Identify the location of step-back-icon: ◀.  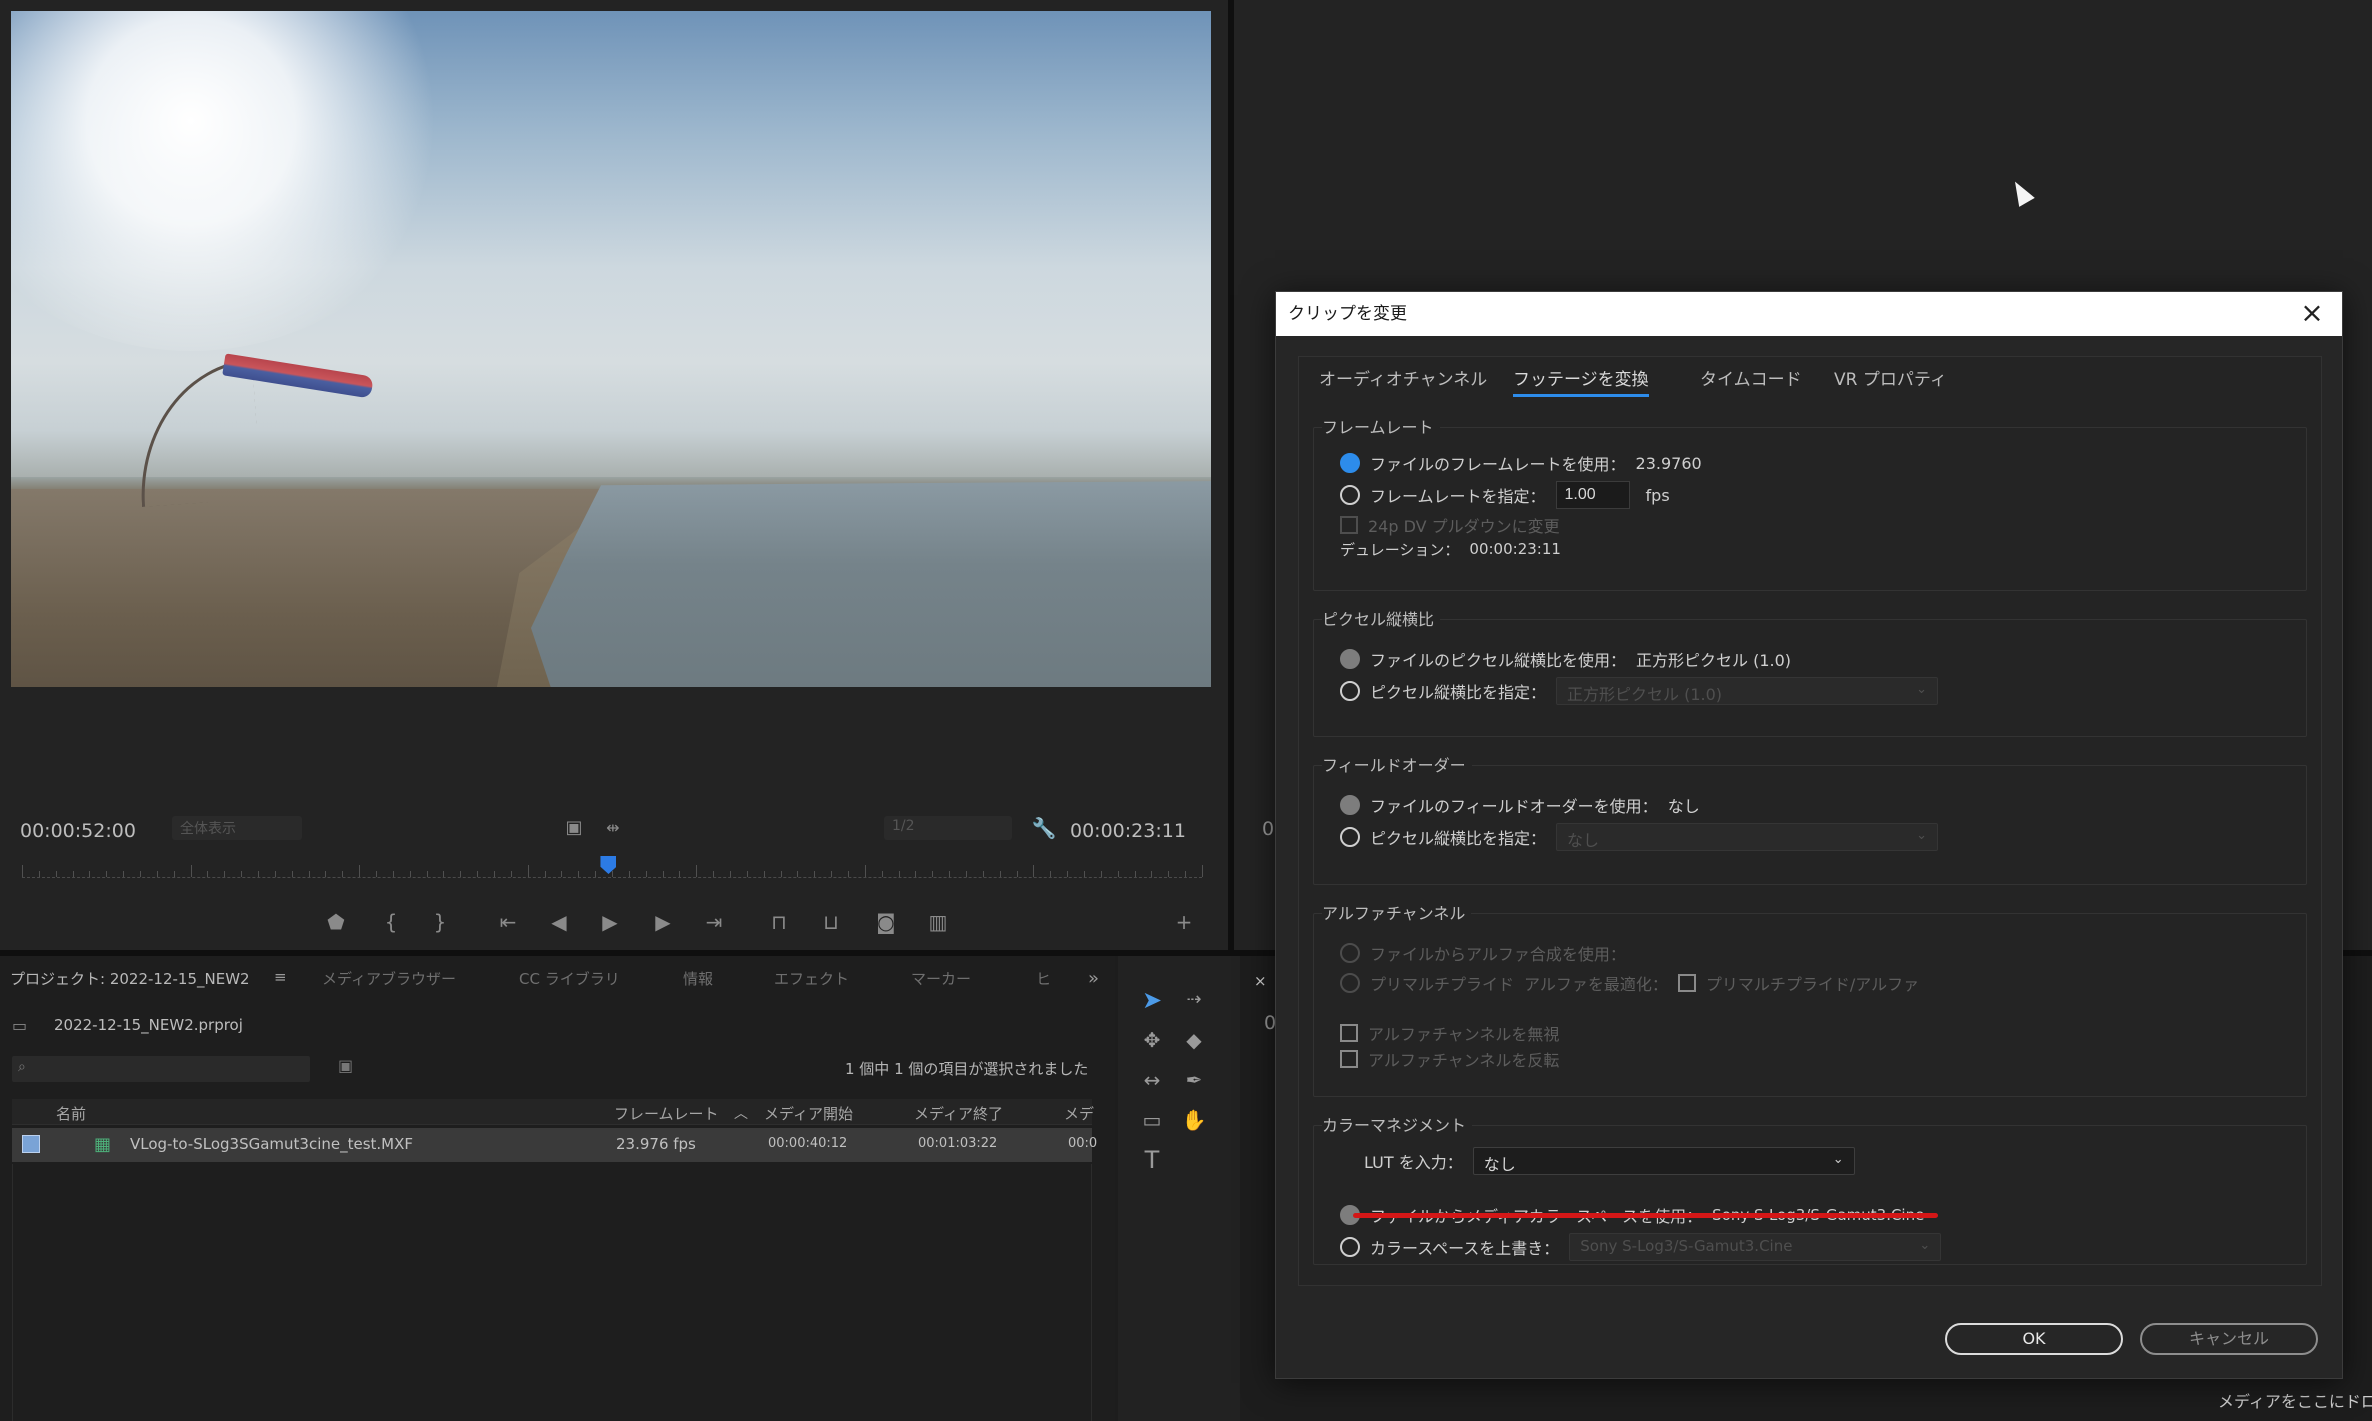
(559, 922).